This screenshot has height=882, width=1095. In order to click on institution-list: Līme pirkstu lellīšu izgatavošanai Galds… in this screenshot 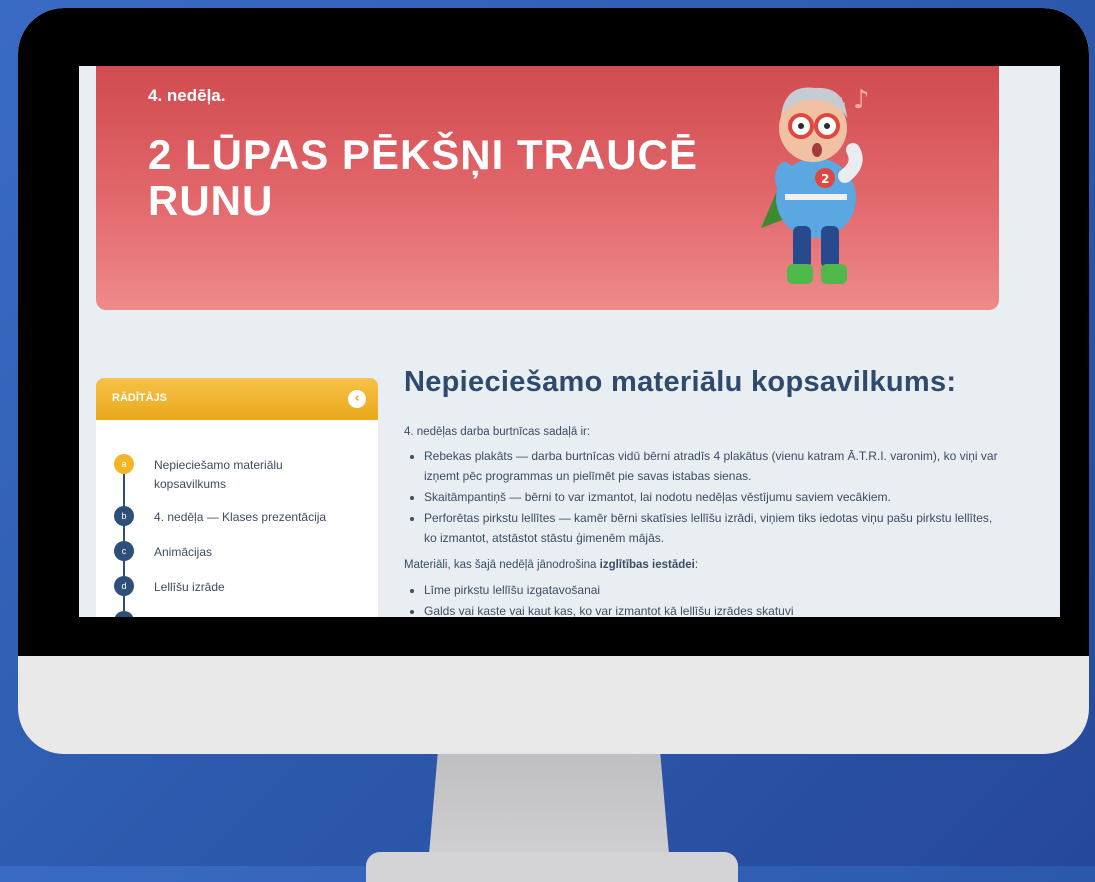, I will do `click(704, 598)`.